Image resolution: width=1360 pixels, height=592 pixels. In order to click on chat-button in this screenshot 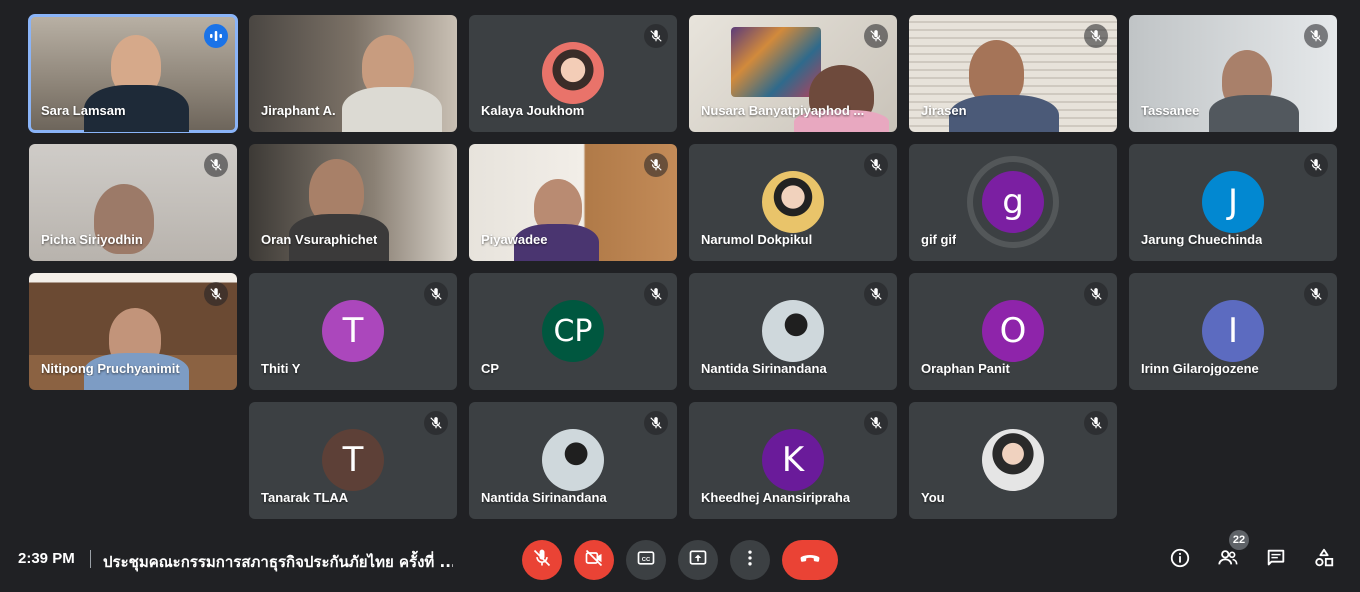, I will do `click(1276, 560)`.